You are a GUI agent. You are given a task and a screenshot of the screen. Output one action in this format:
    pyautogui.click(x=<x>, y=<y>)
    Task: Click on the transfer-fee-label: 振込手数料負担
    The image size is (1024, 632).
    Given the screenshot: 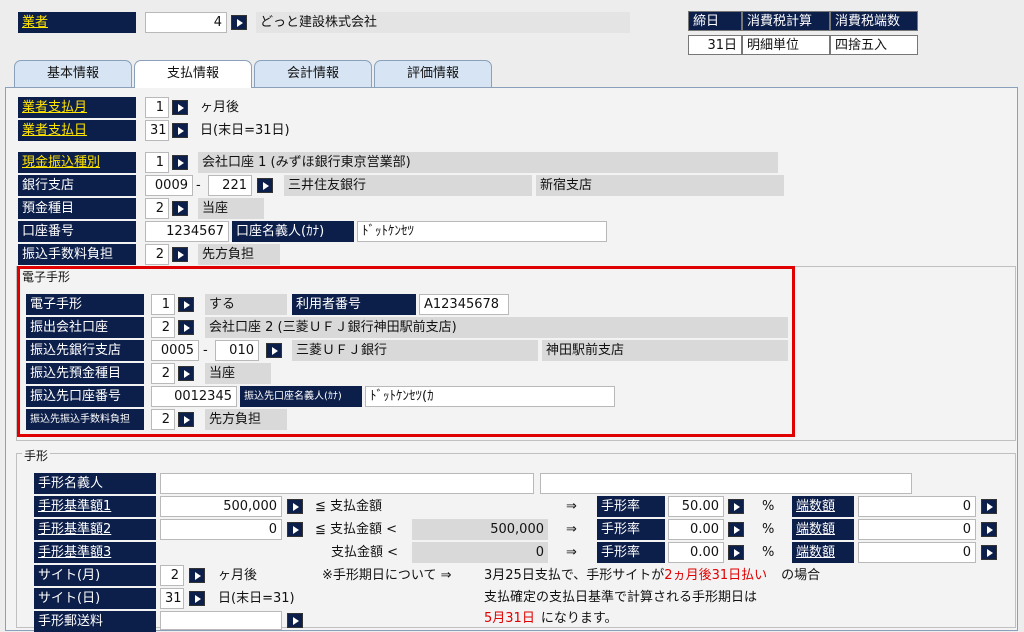 What is the action you would take?
    pyautogui.click(x=77, y=254)
    